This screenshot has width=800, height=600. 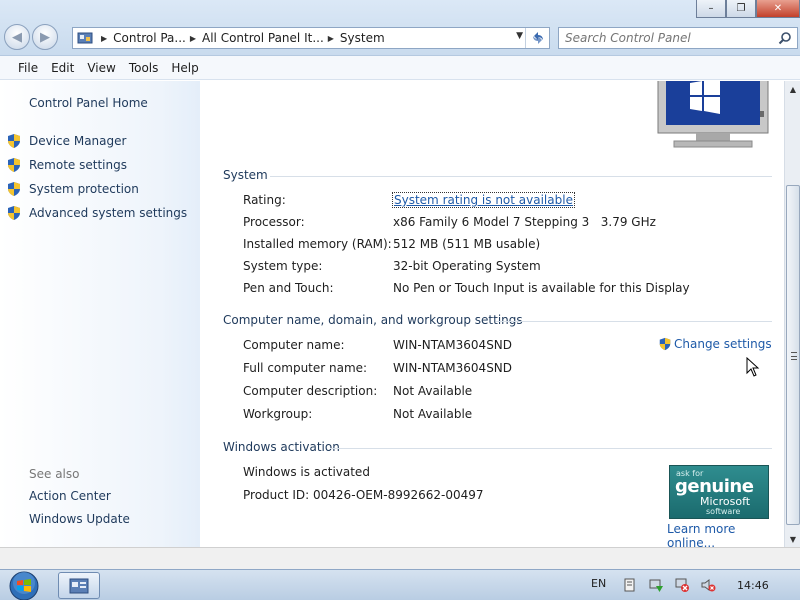 What do you see at coordinates (467, 266) in the screenshot?
I see `system-type-value: 32-bit Operating System` at bounding box center [467, 266].